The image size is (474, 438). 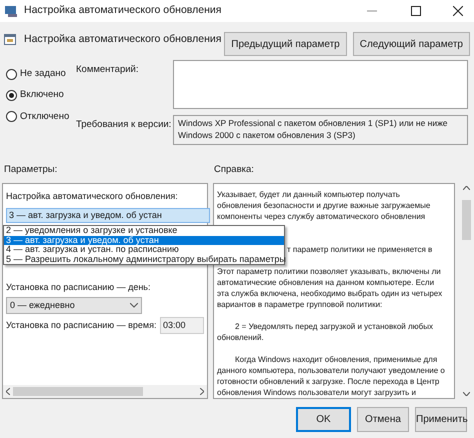 I want to click on maximize-icon, so click(x=416, y=11).